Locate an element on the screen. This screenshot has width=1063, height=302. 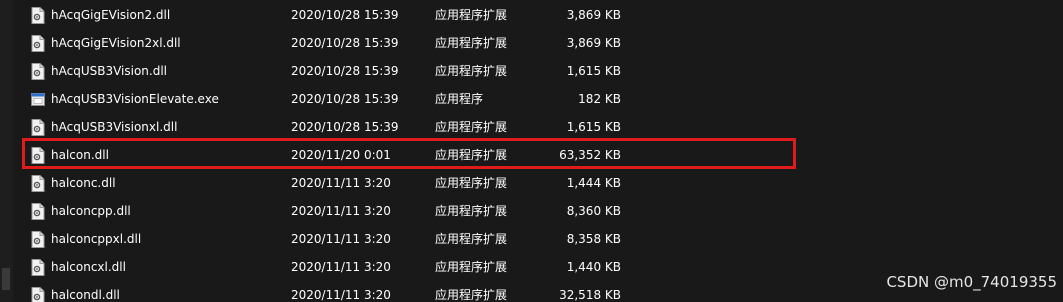
file-size: 1,444 KB is located at coordinates (593, 183).